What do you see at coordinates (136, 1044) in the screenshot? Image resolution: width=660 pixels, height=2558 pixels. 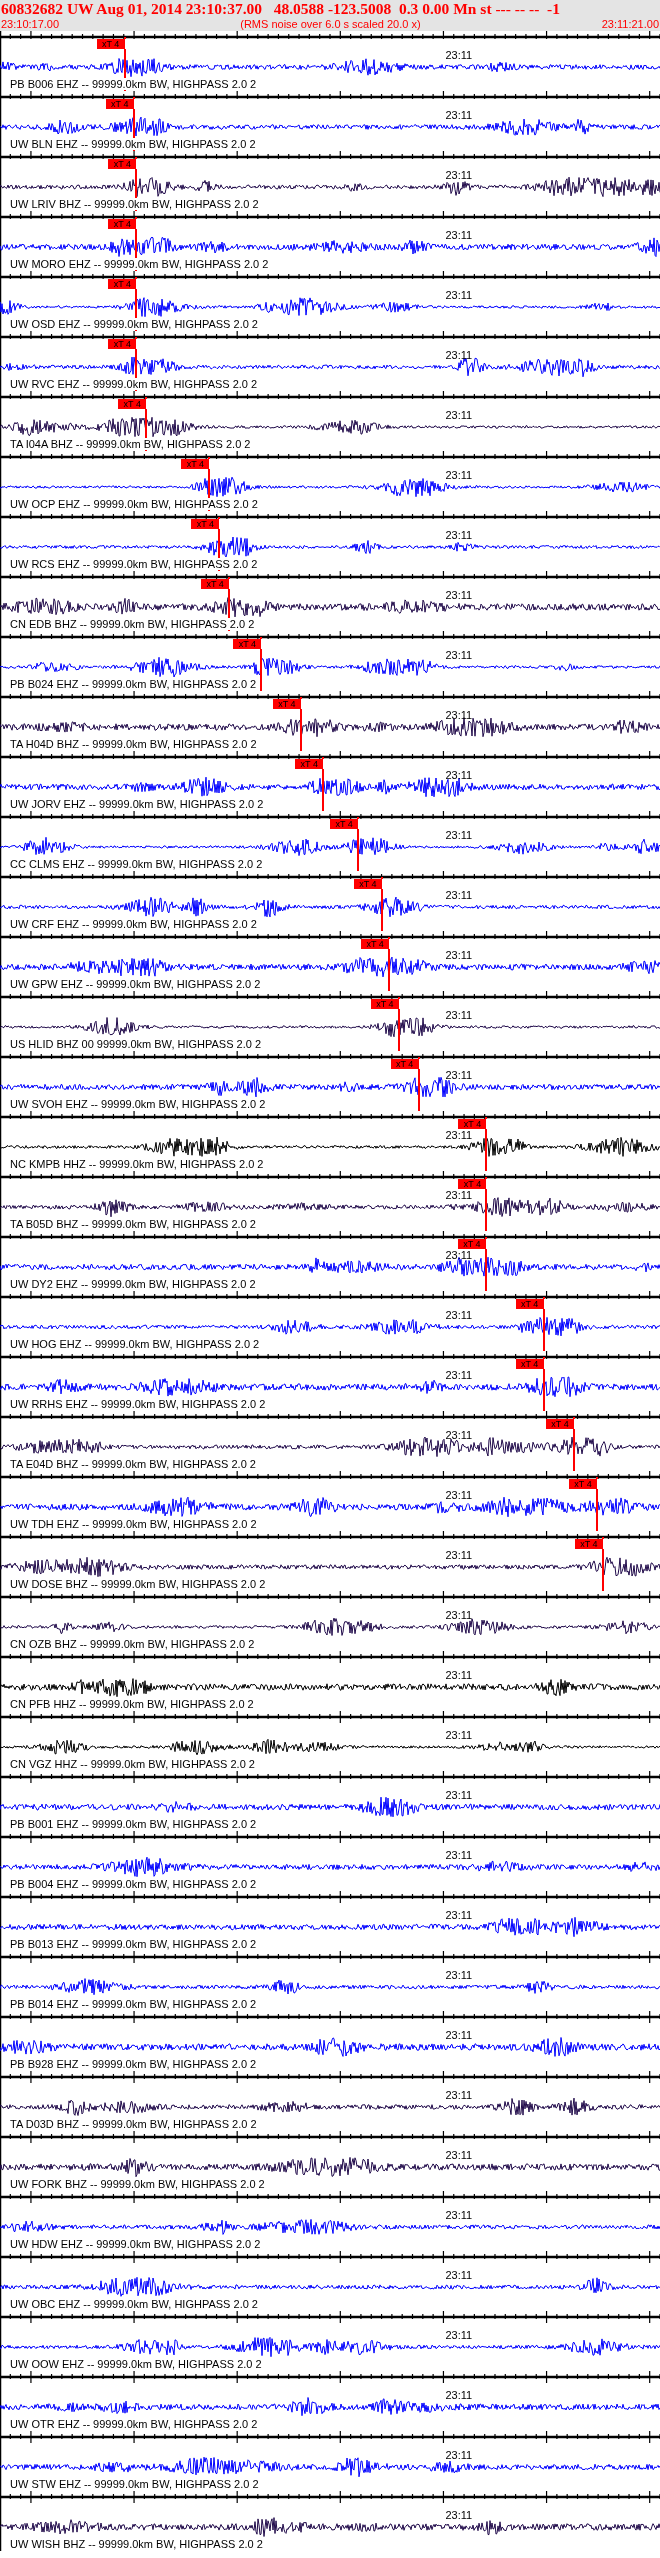 I see `channel-label: US HLID BHZ 00 99999.0km BW, HIGHPASS 2.0 2` at bounding box center [136, 1044].